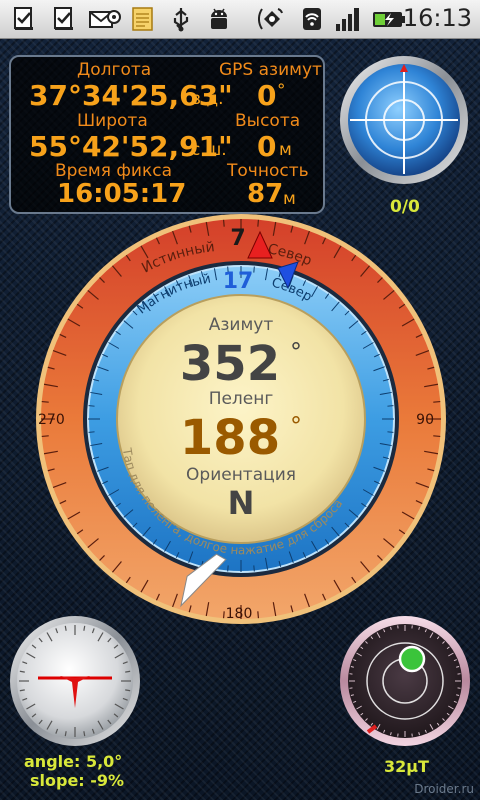 This screenshot has width=480, height=800. Describe the element at coordinates (237, 238) in the screenshot. I see `true-heading-value: 7` at that location.